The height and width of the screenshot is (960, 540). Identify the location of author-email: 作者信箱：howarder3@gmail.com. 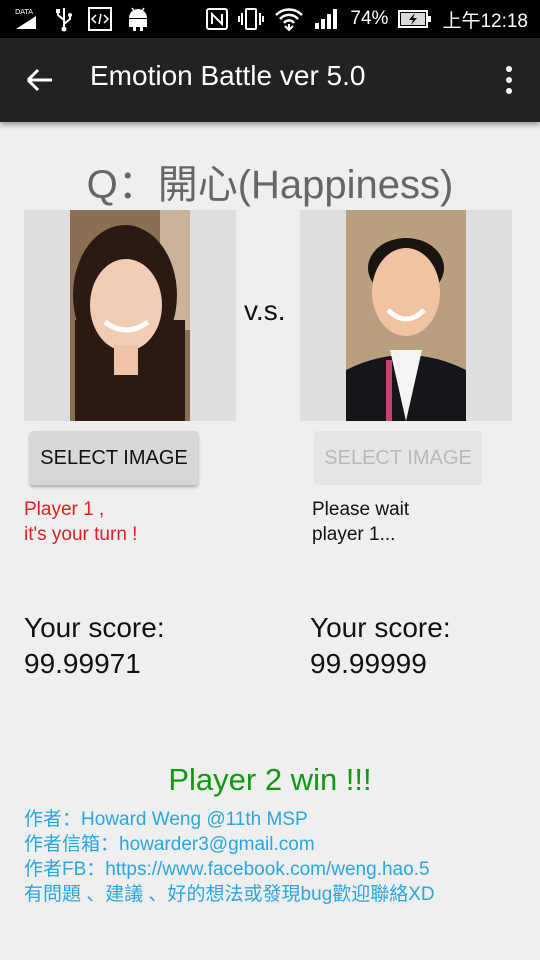
(169, 844).